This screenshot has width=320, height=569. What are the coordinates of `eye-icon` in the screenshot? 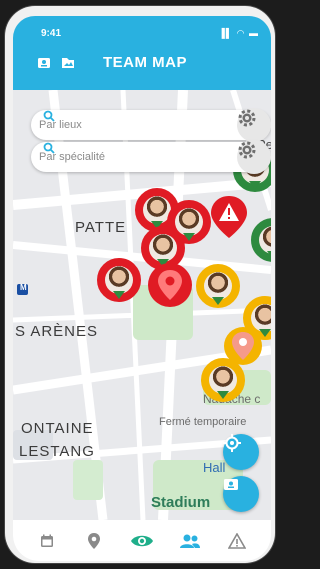 It's located at (141, 540).